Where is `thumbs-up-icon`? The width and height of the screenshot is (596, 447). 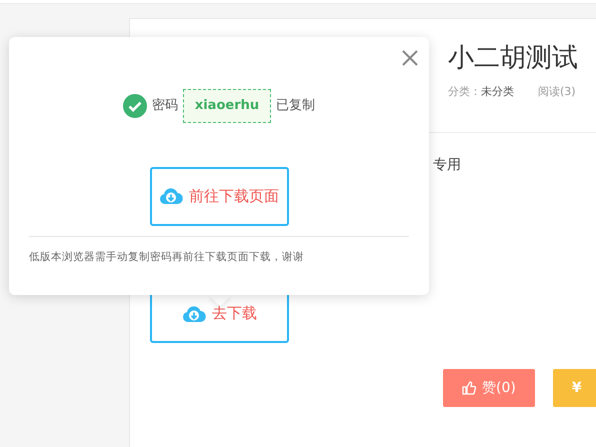 thumbs-up-icon is located at coordinates (469, 388).